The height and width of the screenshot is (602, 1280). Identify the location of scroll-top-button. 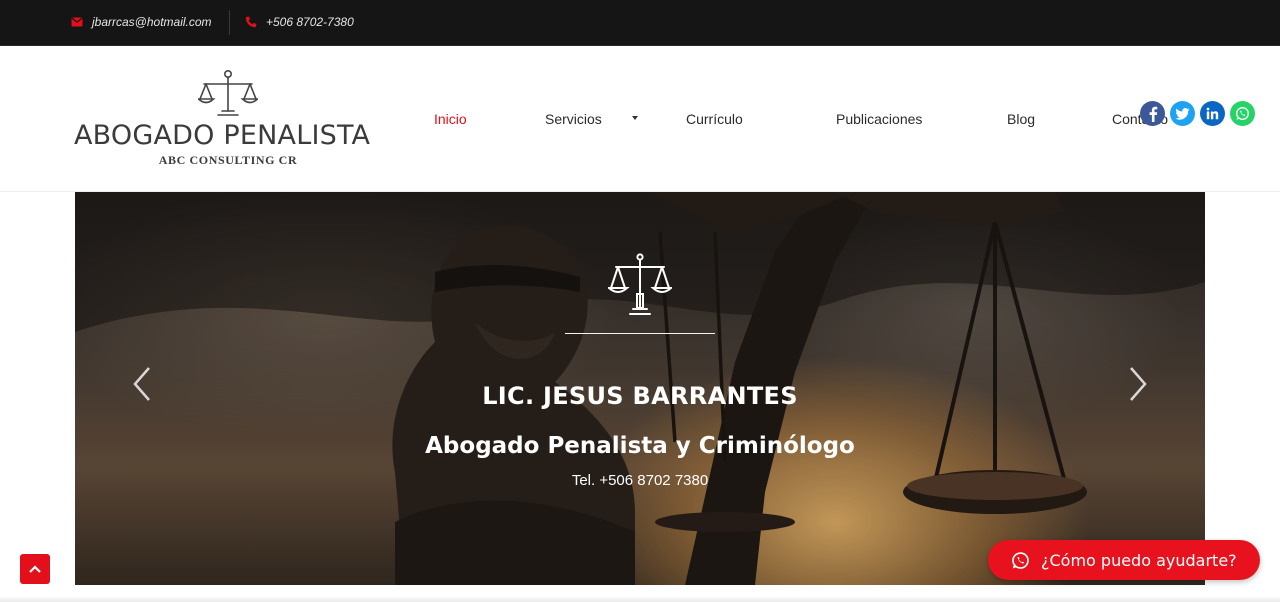
(35, 569).